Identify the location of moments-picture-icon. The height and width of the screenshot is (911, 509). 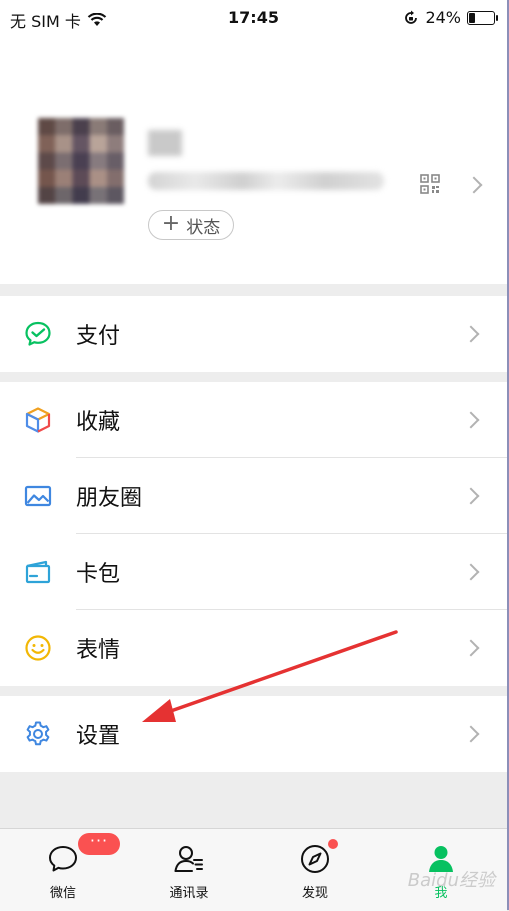
(38, 496).